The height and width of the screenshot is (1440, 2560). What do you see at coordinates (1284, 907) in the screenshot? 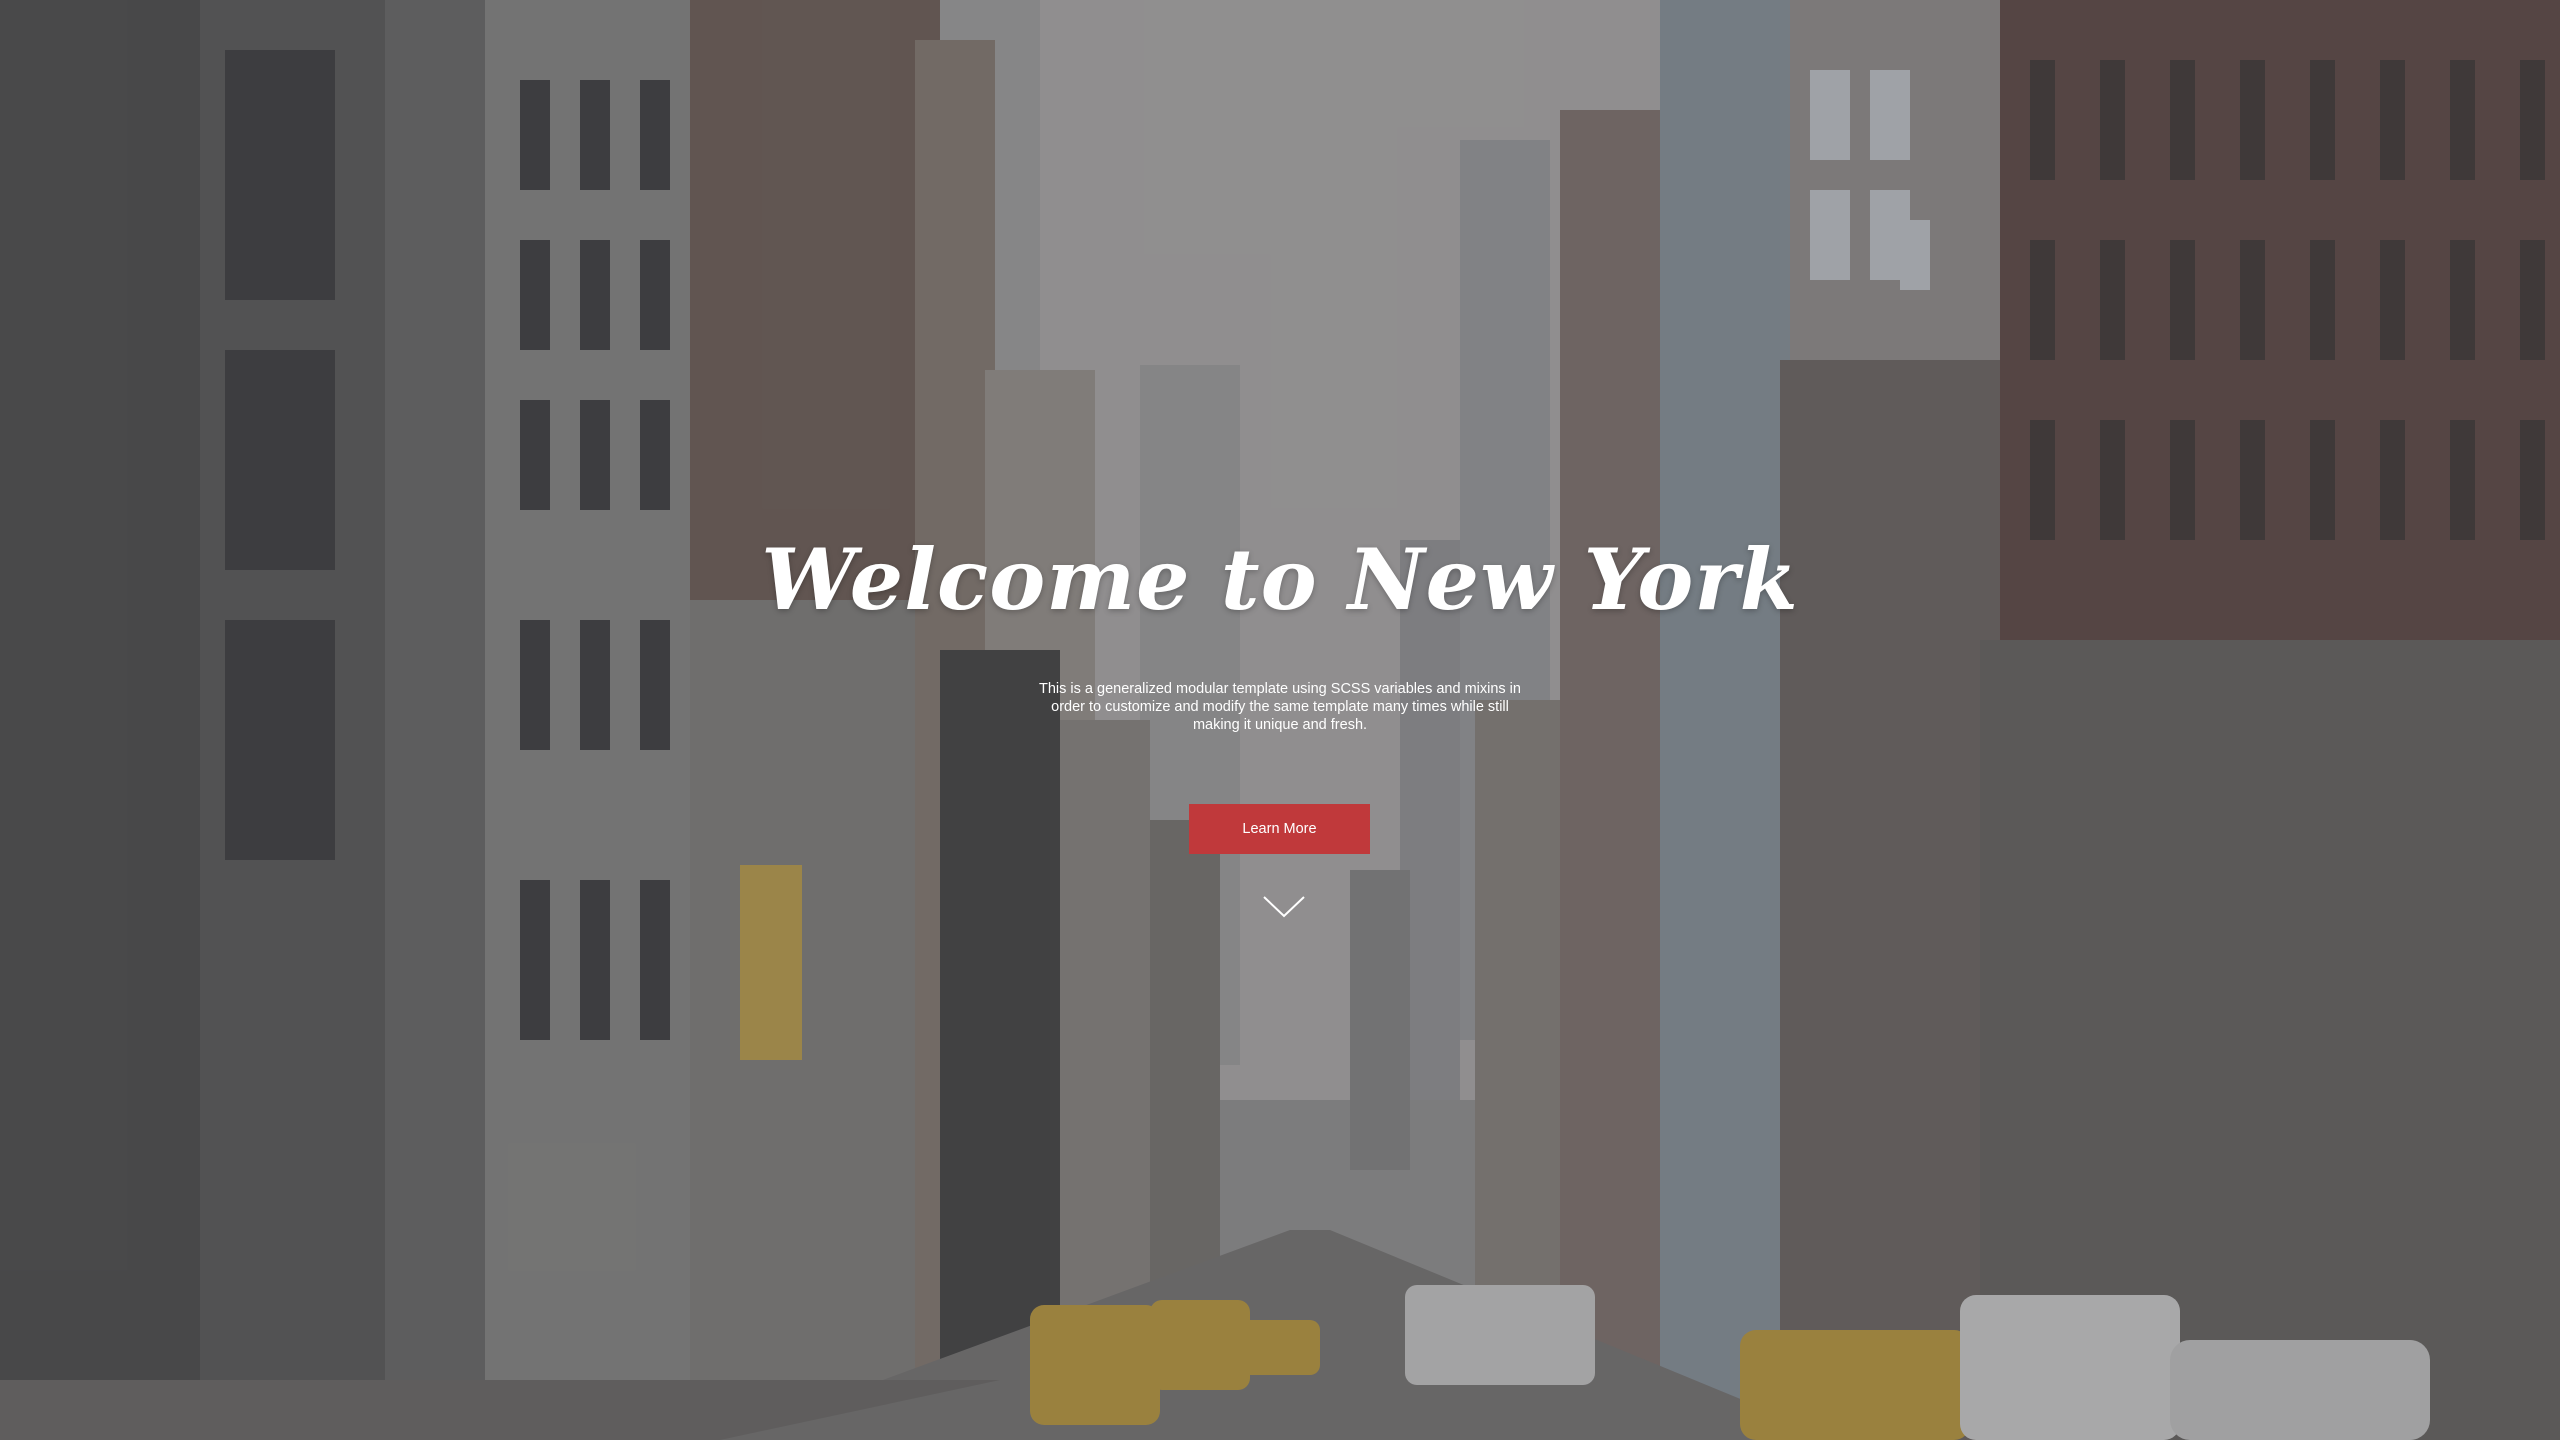
I see `chevron-down-icon` at bounding box center [1284, 907].